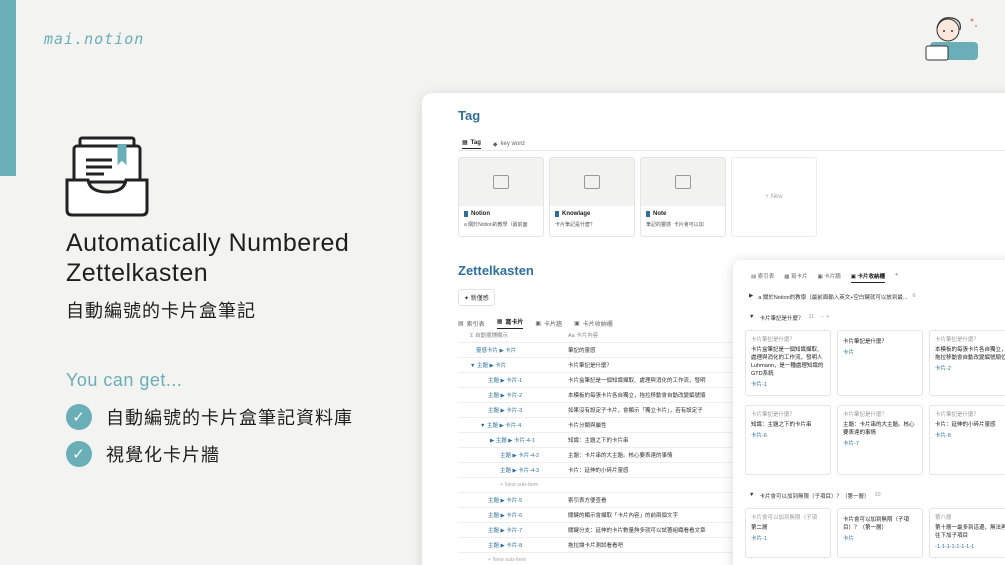 Image resolution: width=1005 pixels, height=565 pixels. I want to click on tag-card: Knowlage 卡片筆記是什麼？, so click(592, 197).